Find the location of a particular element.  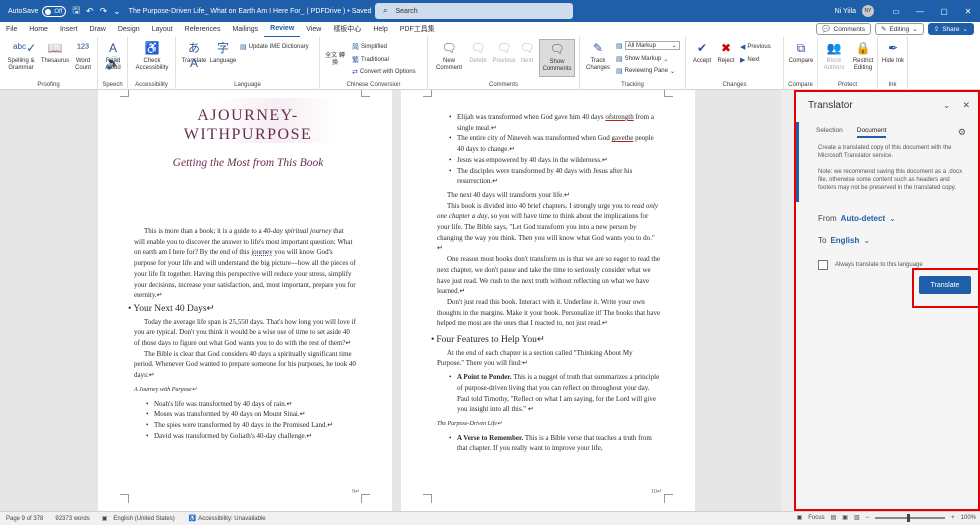

menu-mailings: Mailings is located at coordinates (245, 29).